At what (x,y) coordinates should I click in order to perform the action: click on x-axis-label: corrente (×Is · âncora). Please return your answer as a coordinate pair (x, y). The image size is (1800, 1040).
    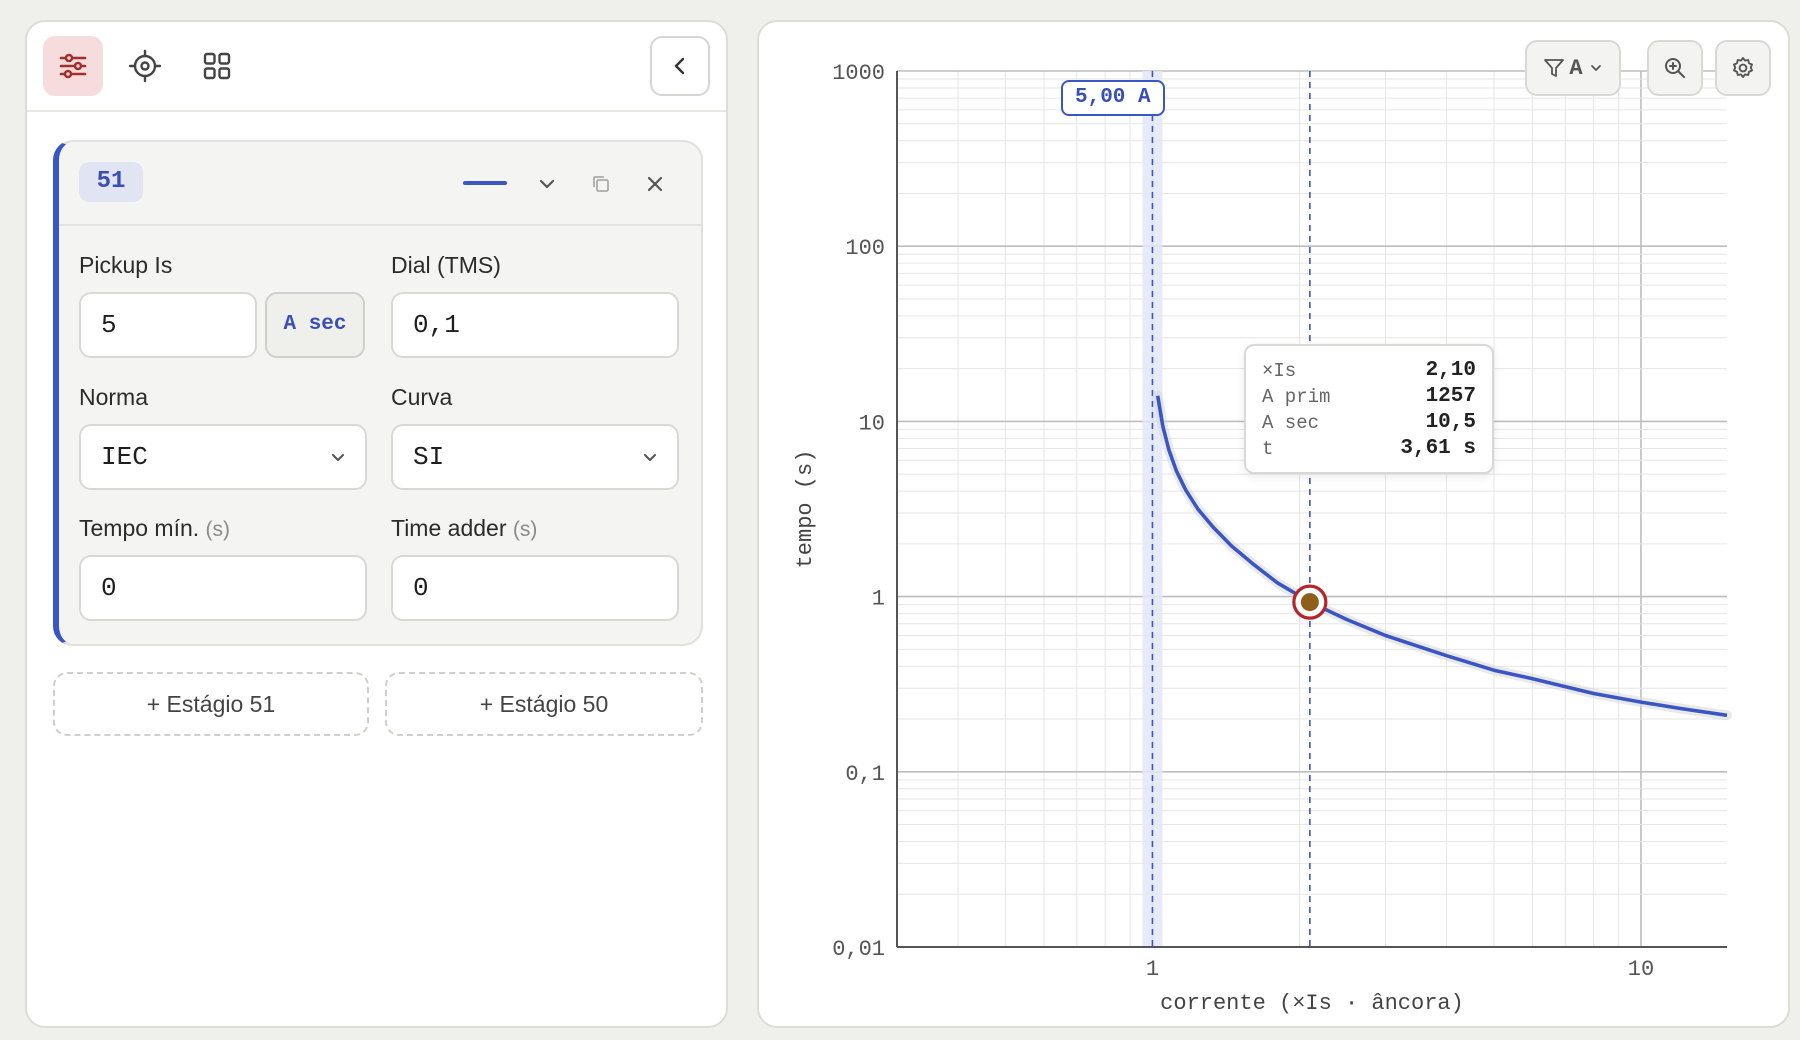
    Looking at the image, I should click on (1312, 1003).